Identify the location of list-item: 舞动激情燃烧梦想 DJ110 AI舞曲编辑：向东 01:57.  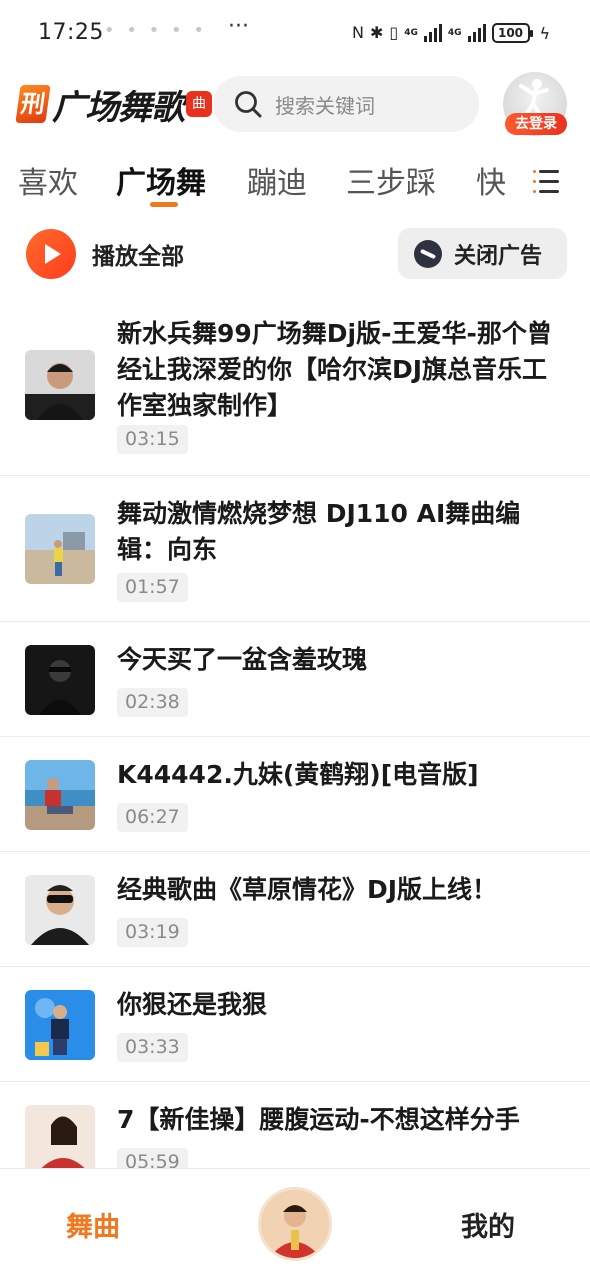
(295, 549).